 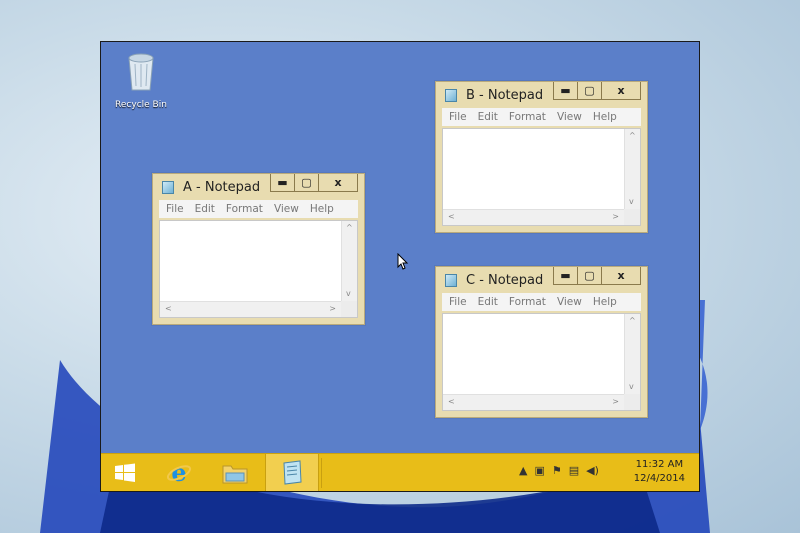 I want to click on svg-text: e, so click(x=178, y=473).